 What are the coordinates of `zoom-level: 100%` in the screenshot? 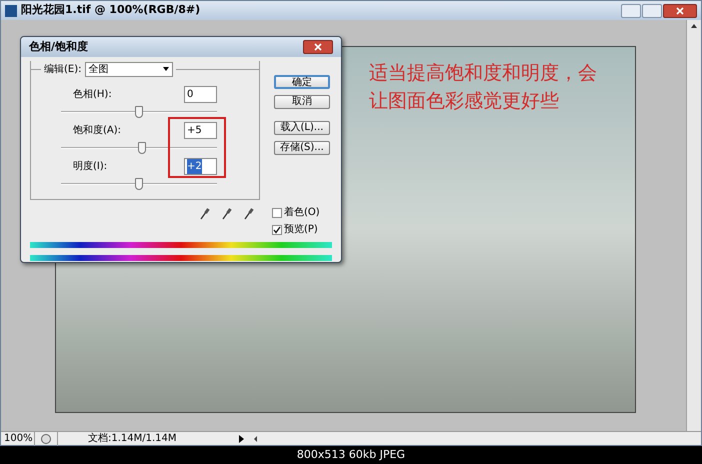 It's located at (18, 438).